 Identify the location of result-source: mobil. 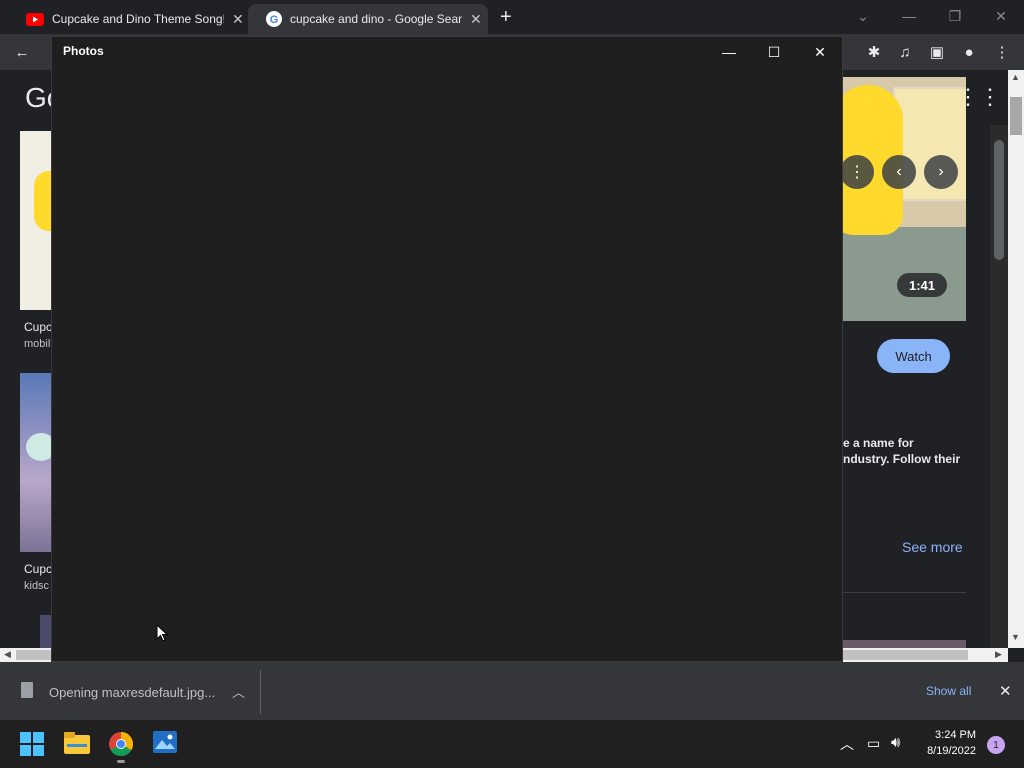
(37, 344).